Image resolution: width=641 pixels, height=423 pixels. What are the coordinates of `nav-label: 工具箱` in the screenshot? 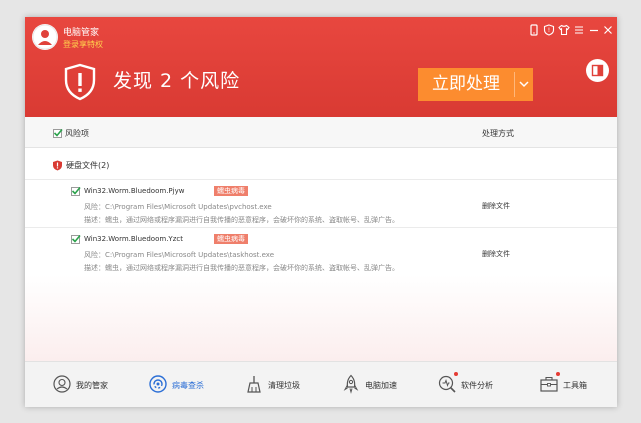 It's located at (575, 385).